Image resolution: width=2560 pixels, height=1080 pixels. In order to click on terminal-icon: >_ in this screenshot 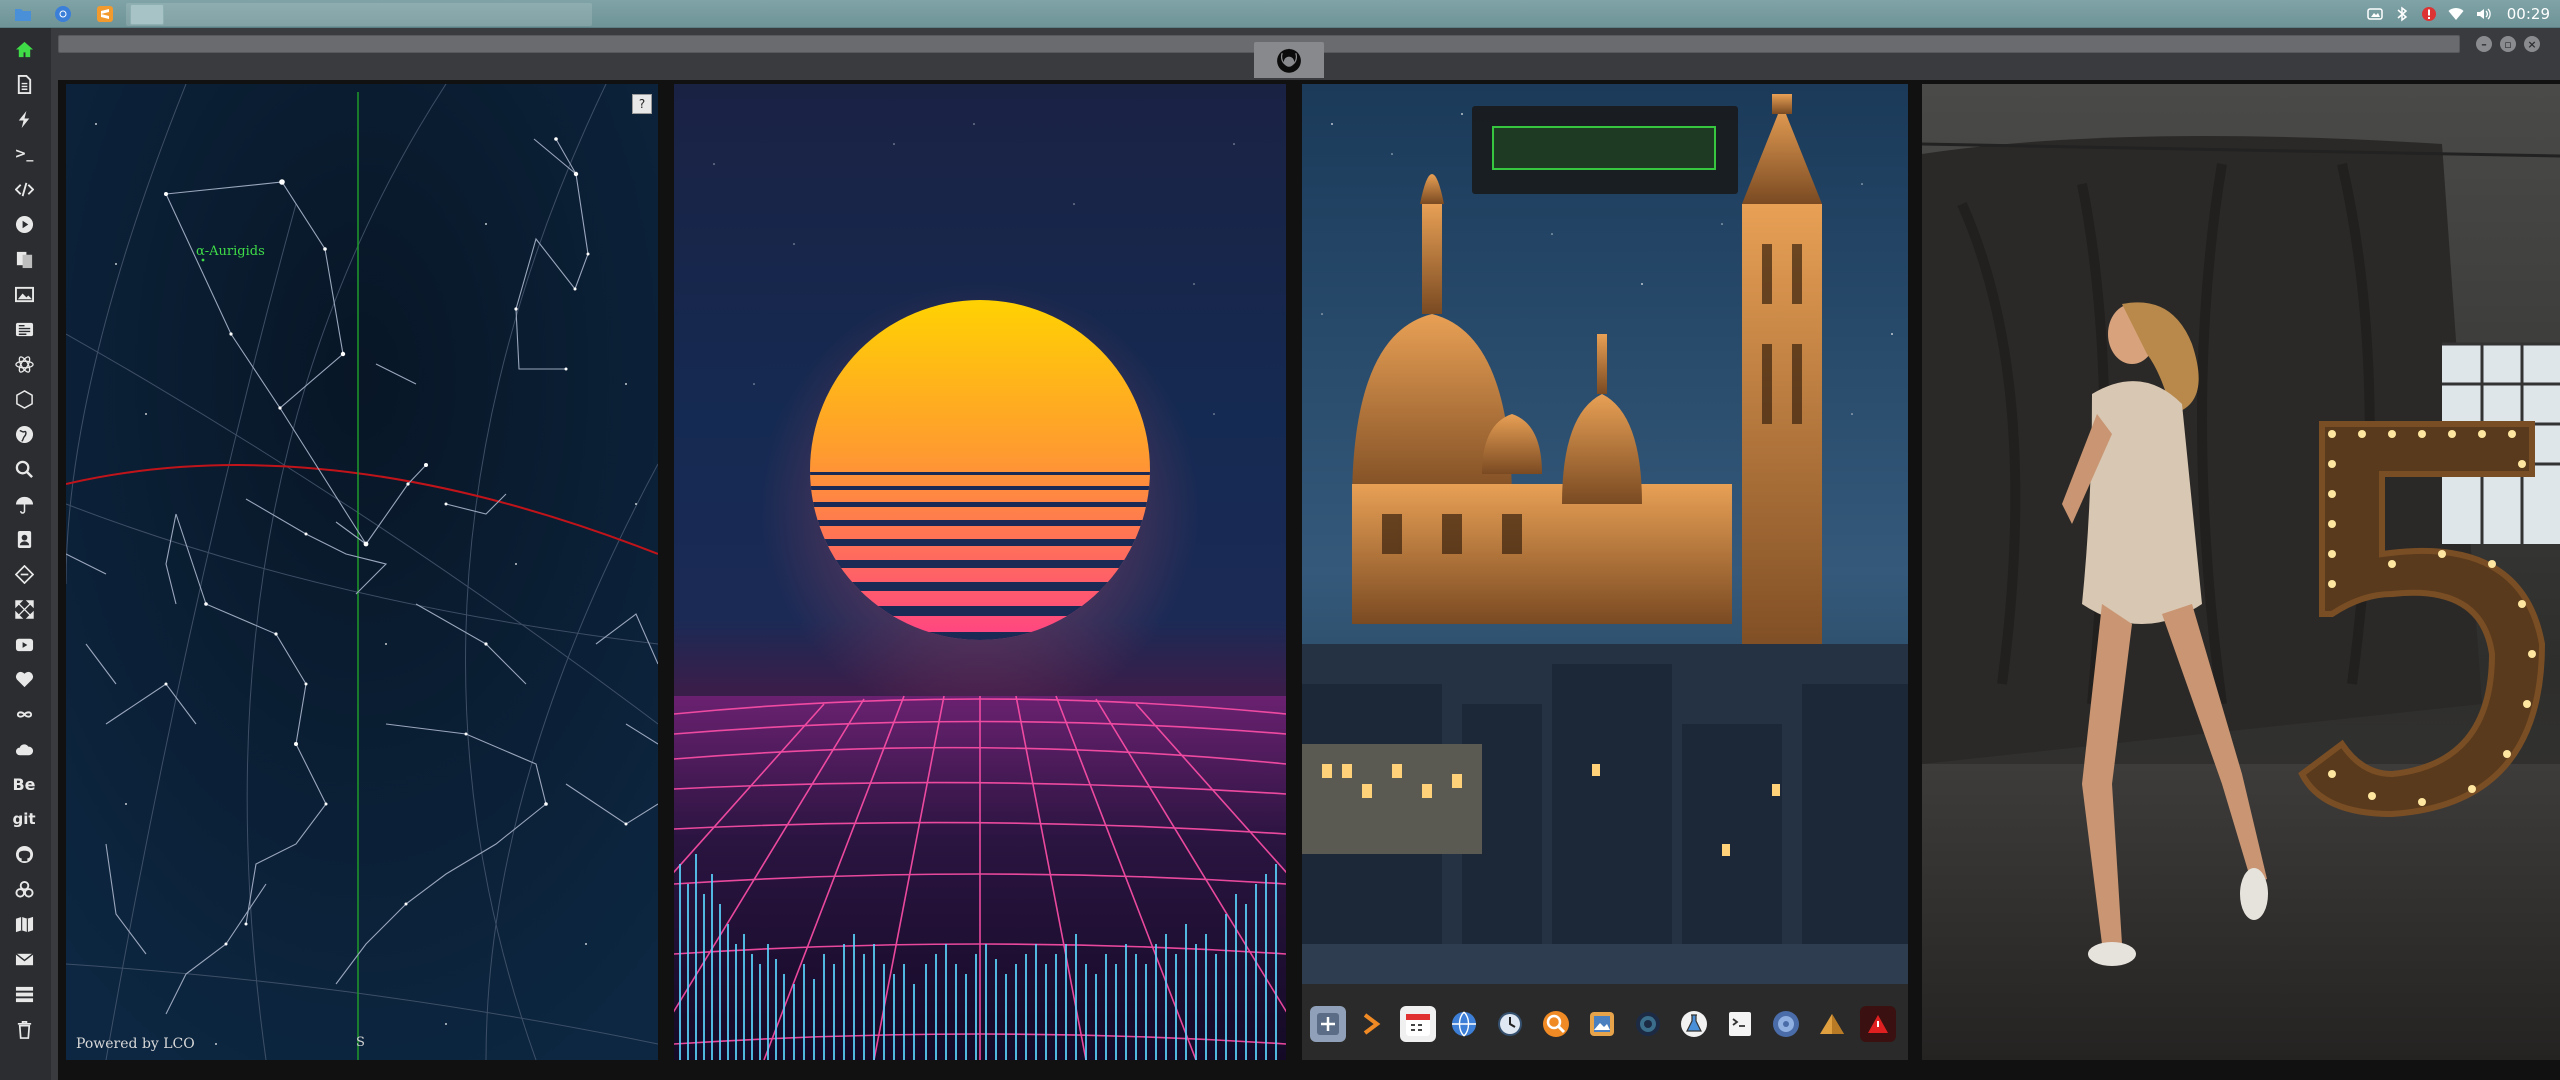, I will do `click(24, 154)`.